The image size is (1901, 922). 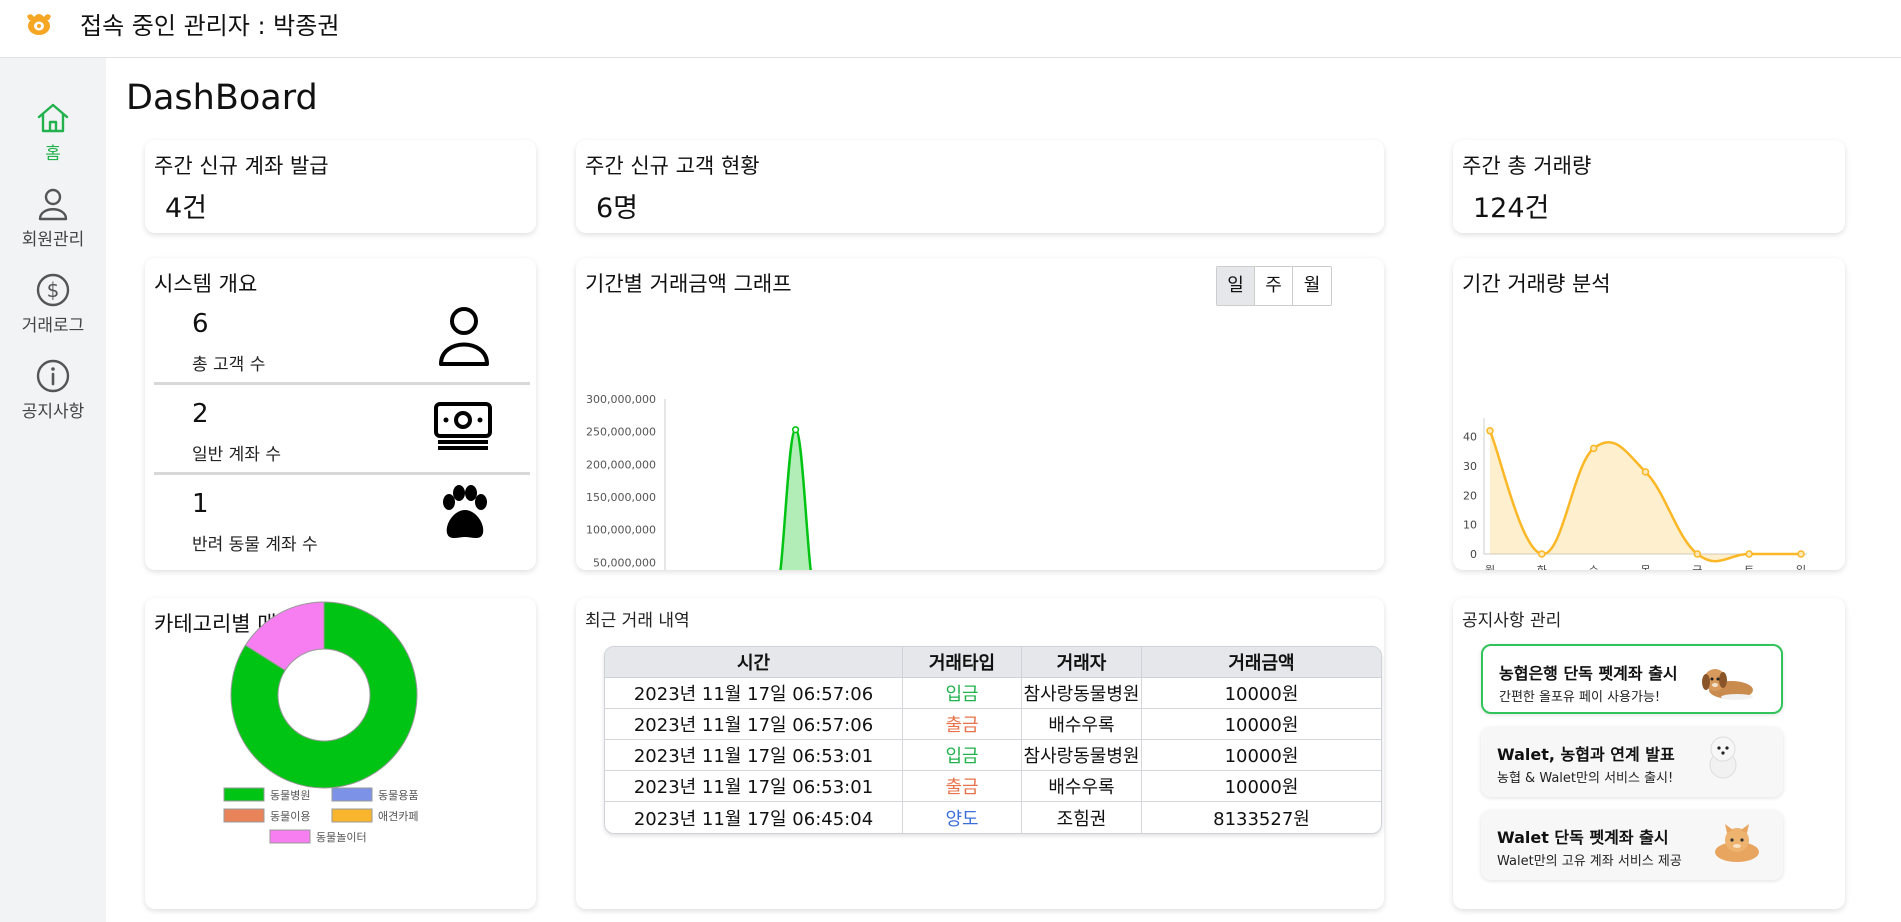 What do you see at coordinates (621, 432) in the screenshot?
I see `y-tick-label: 250,000,000` at bounding box center [621, 432].